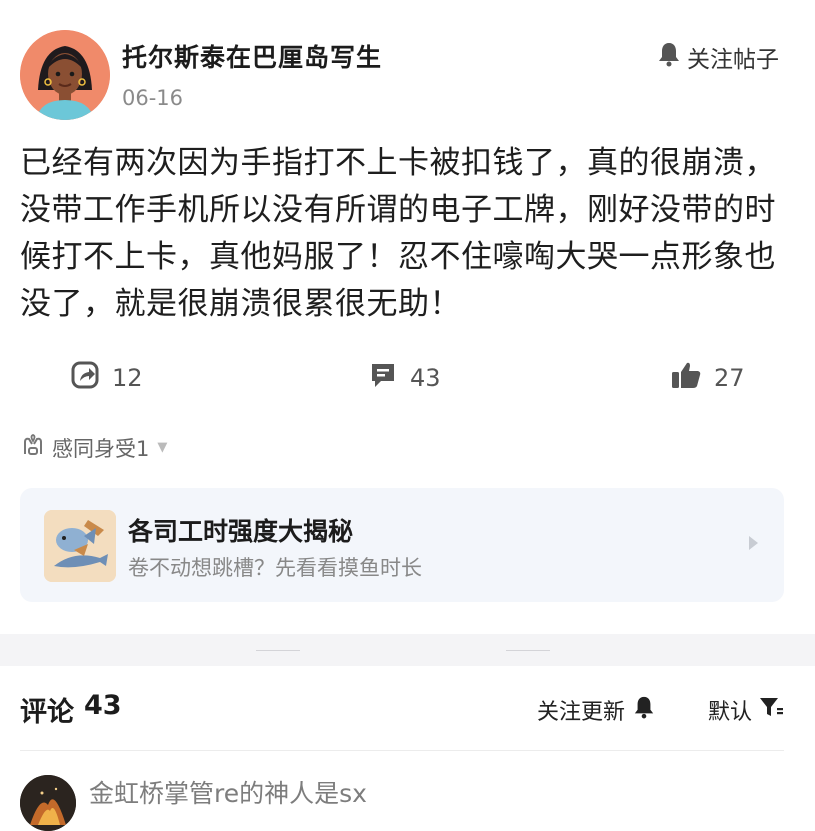 This screenshot has width=815, height=831. Describe the element at coordinates (127, 378) in the screenshot. I see `share-count: 12` at that location.